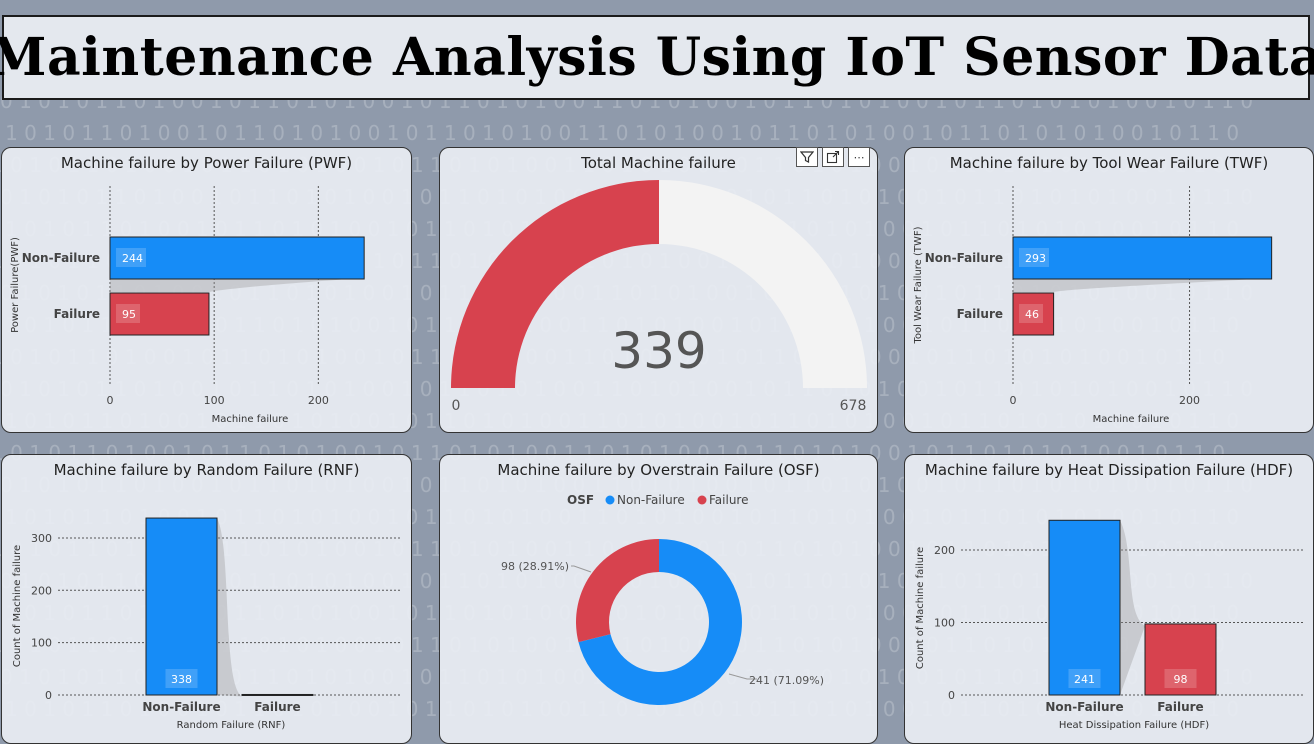  What do you see at coordinates (41, 538) in the screenshot?
I see `tick-label: 300` at bounding box center [41, 538].